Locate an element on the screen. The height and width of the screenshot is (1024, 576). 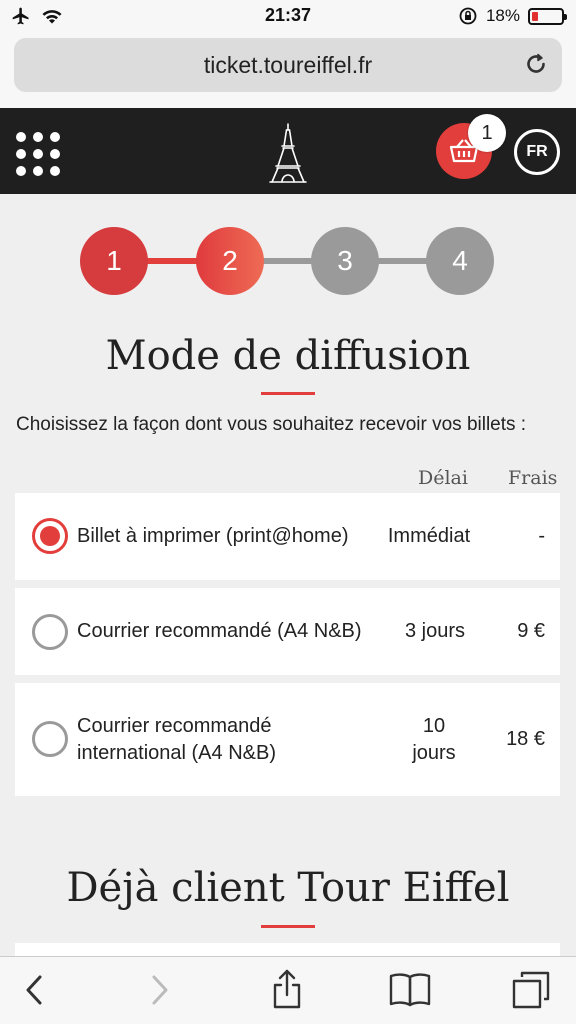
option-label: Billet à imprimer (print@home) is located at coordinates (213, 536).